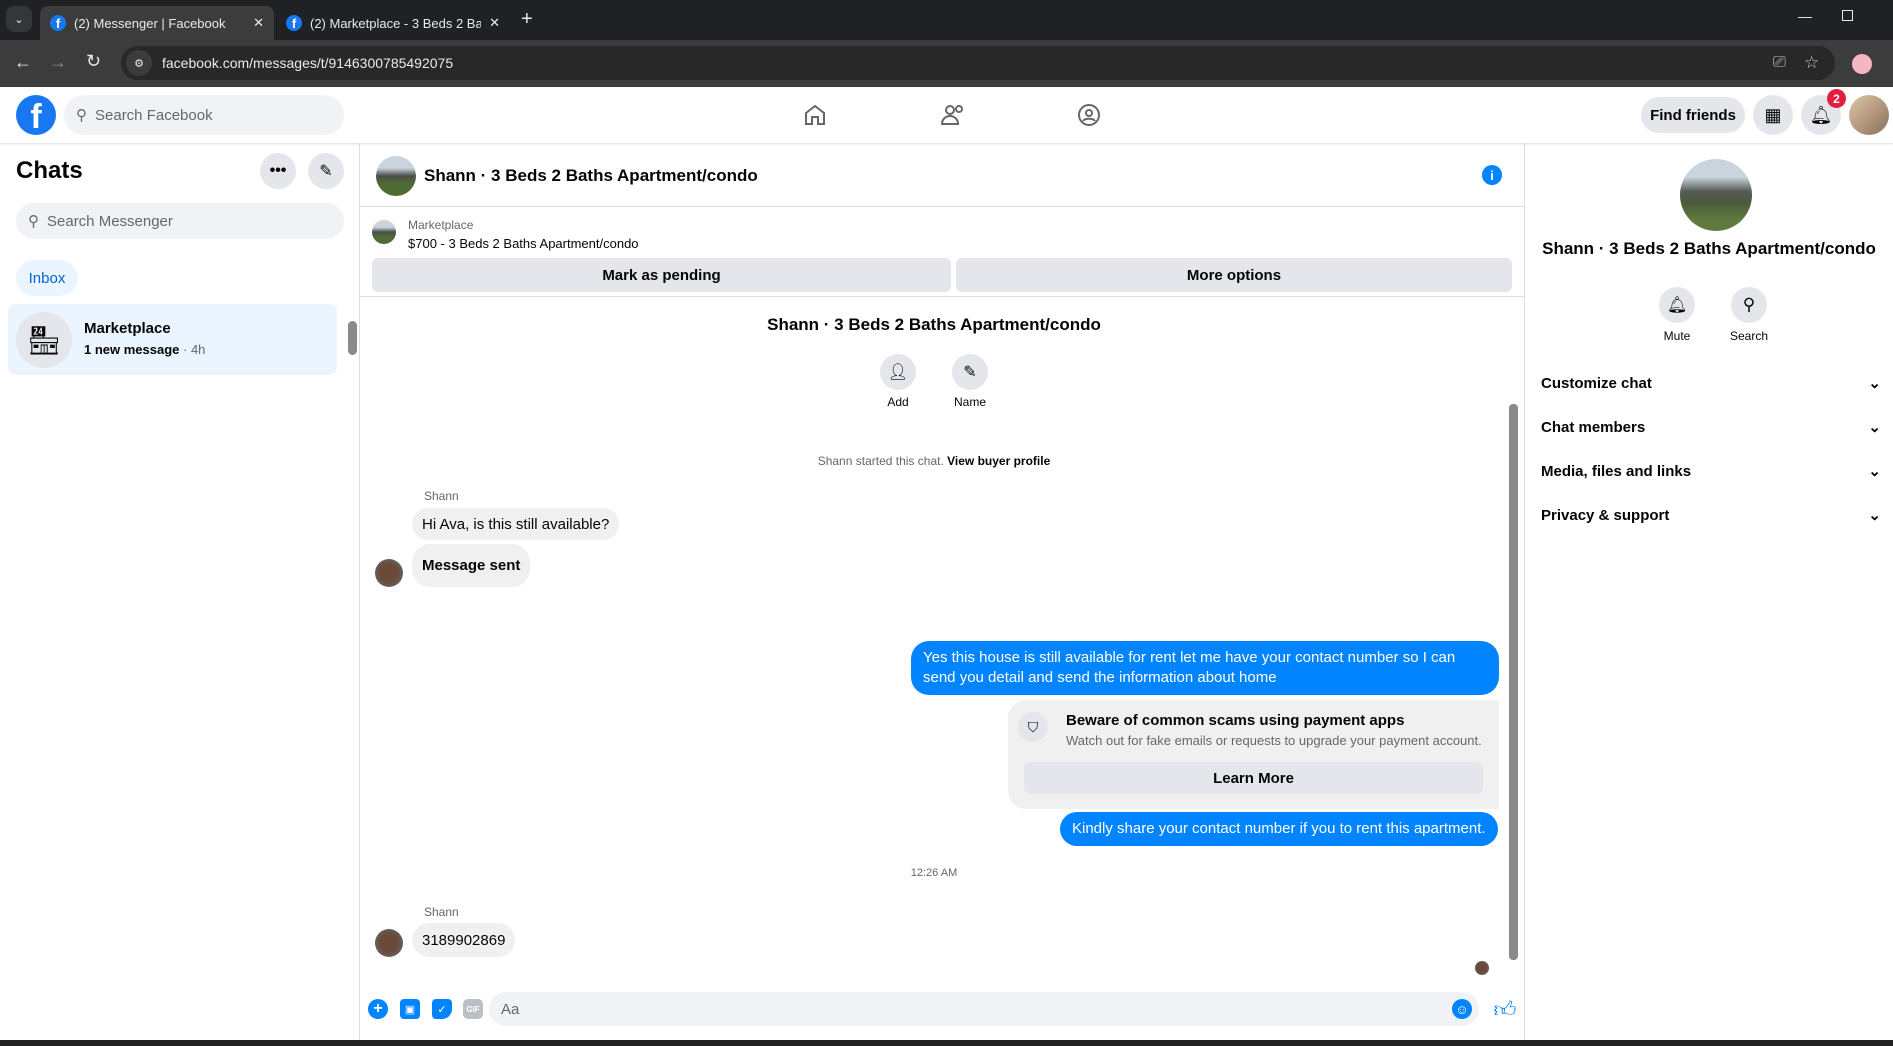 This screenshot has width=1893, height=1046. Describe the element at coordinates (441, 225) in the screenshot. I see `listing-source: Marketplace` at that location.